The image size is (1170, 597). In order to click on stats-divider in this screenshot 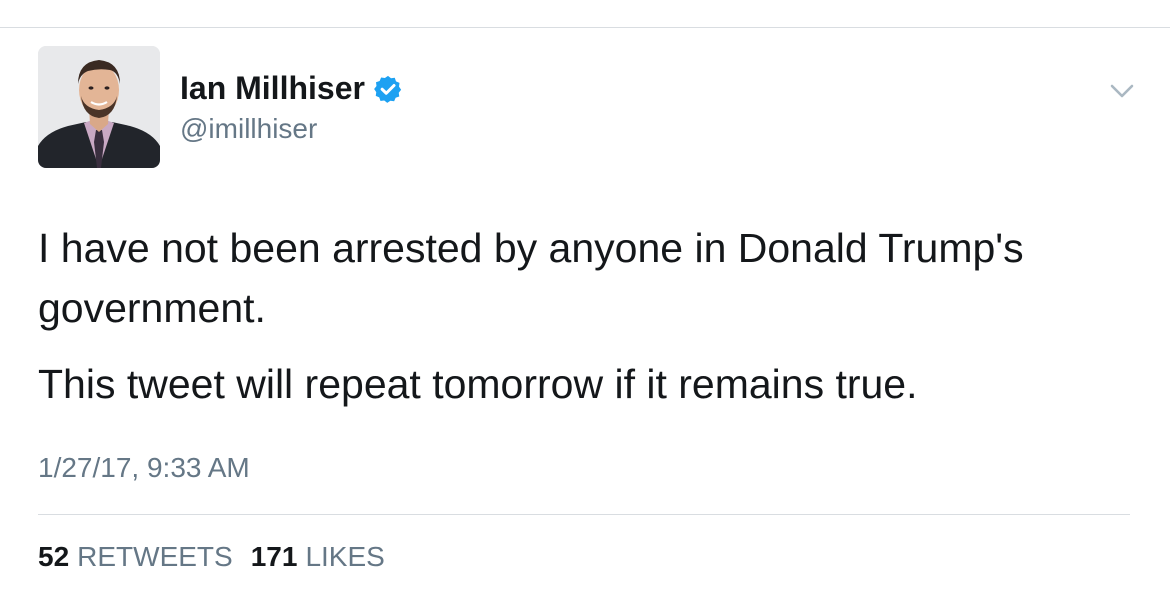, I will do `click(584, 514)`.